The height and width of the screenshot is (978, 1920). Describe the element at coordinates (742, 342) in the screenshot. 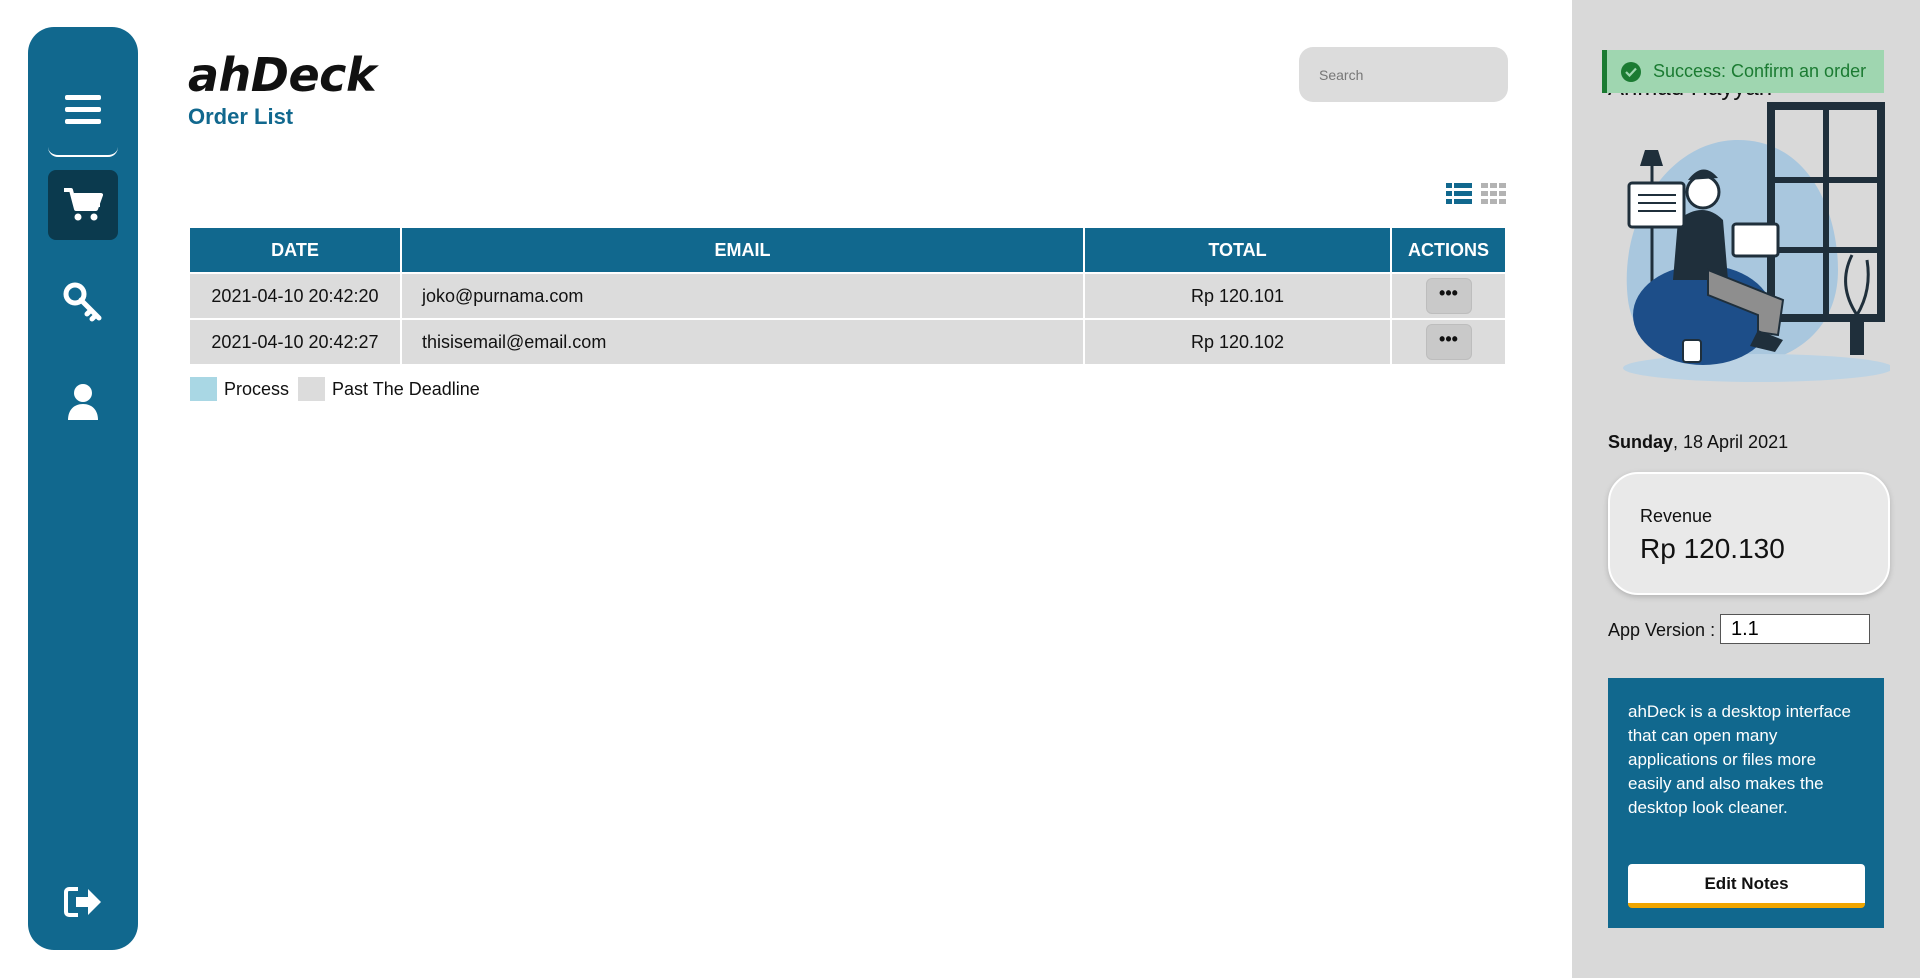

I see `order-email: thisisemail@email.com` at that location.